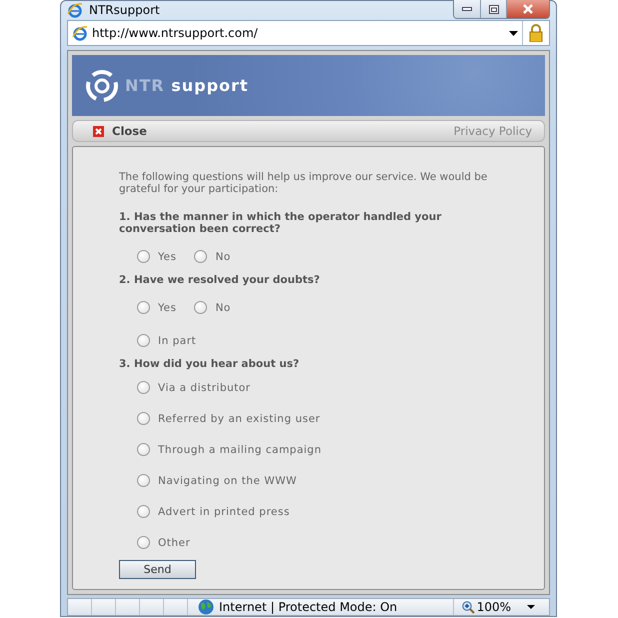 The width and height of the screenshot is (618, 618). Describe the element at coordinates (308, 33) in the screenshot. I see `address-bar: http://www.ntrsupport.com/` at that location.